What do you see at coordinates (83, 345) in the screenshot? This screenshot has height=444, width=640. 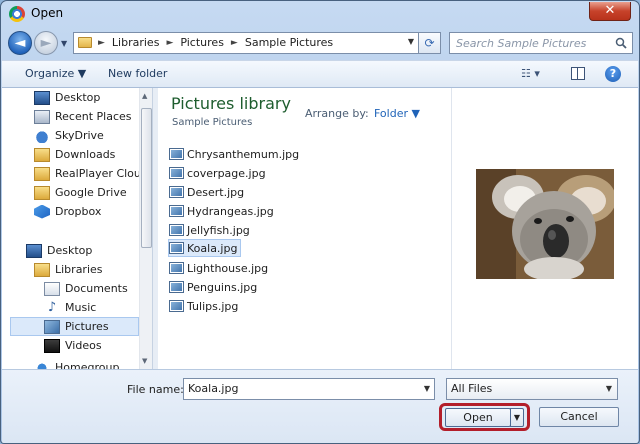 I see `sidebar-item-label: Videos` at bounding box center [83, 345].